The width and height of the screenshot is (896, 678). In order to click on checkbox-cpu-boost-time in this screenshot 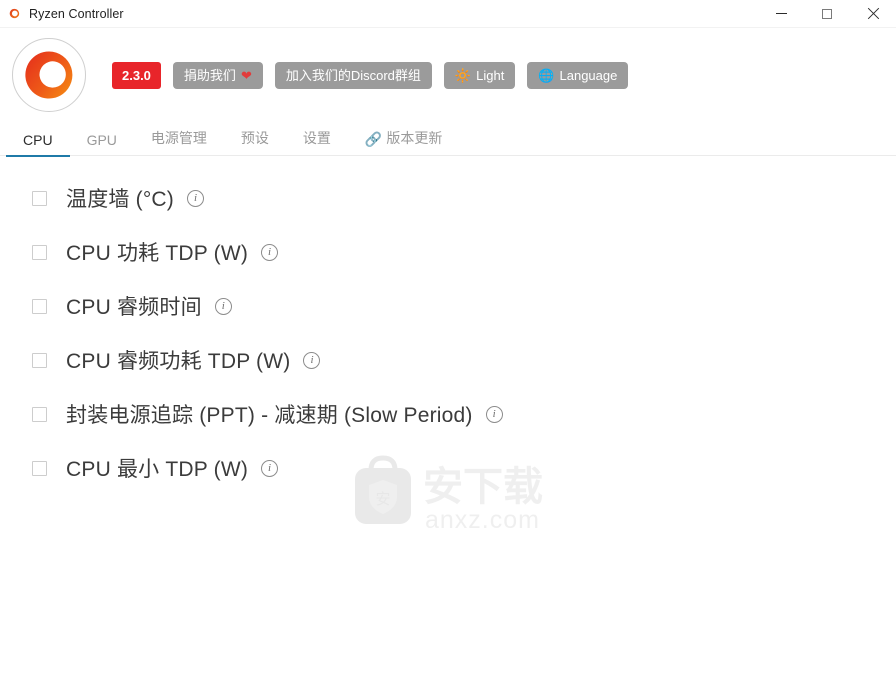, I will do `click(39, 306)`.